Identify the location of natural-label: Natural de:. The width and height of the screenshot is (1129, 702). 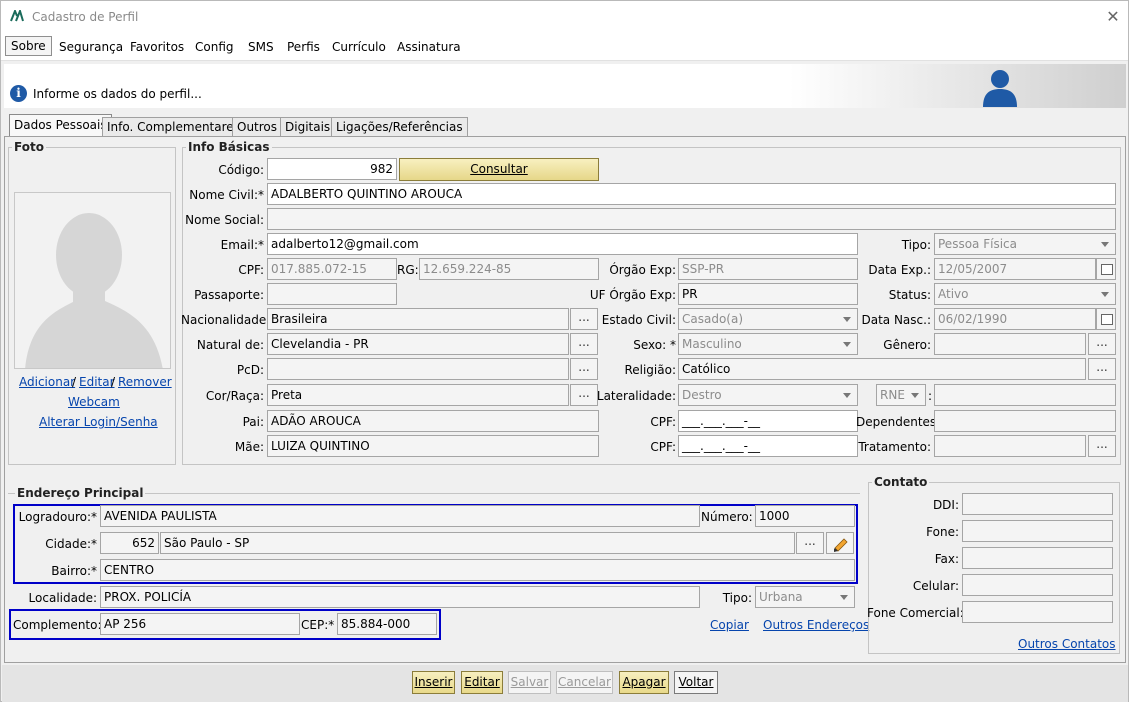
(230, 345).